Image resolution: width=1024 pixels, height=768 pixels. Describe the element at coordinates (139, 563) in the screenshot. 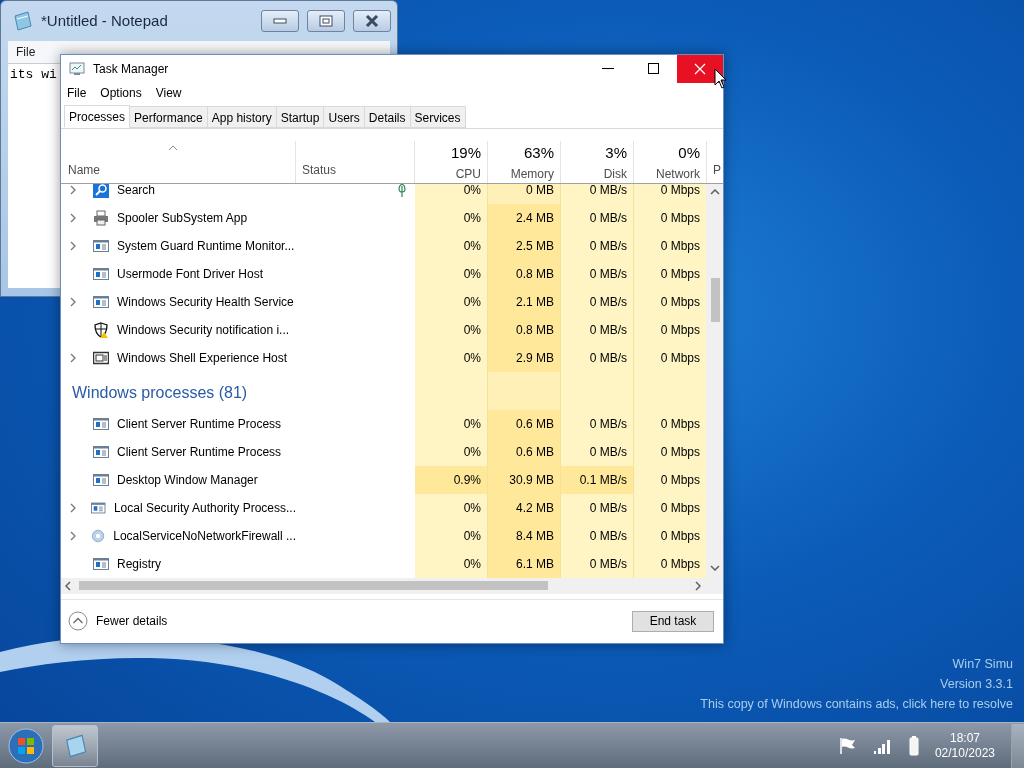

I see `process-name: Registry` at that location.